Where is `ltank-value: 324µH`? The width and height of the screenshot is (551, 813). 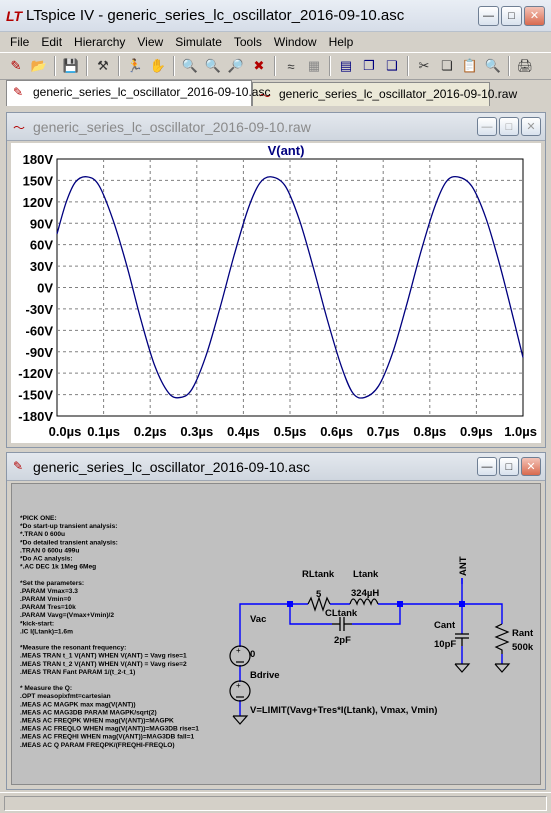
ltank-value: 324µH is located at coordinates (365, 593).